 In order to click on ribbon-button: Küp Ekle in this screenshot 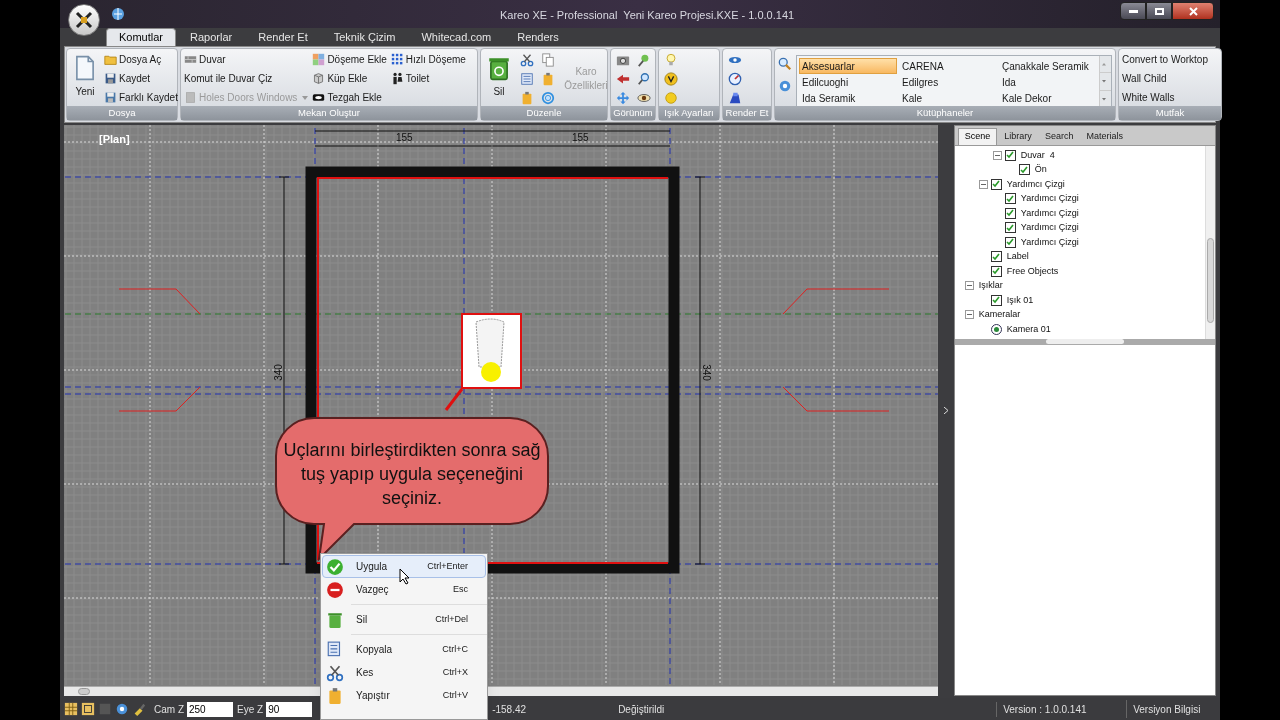, I will do `click(349, 78)`.